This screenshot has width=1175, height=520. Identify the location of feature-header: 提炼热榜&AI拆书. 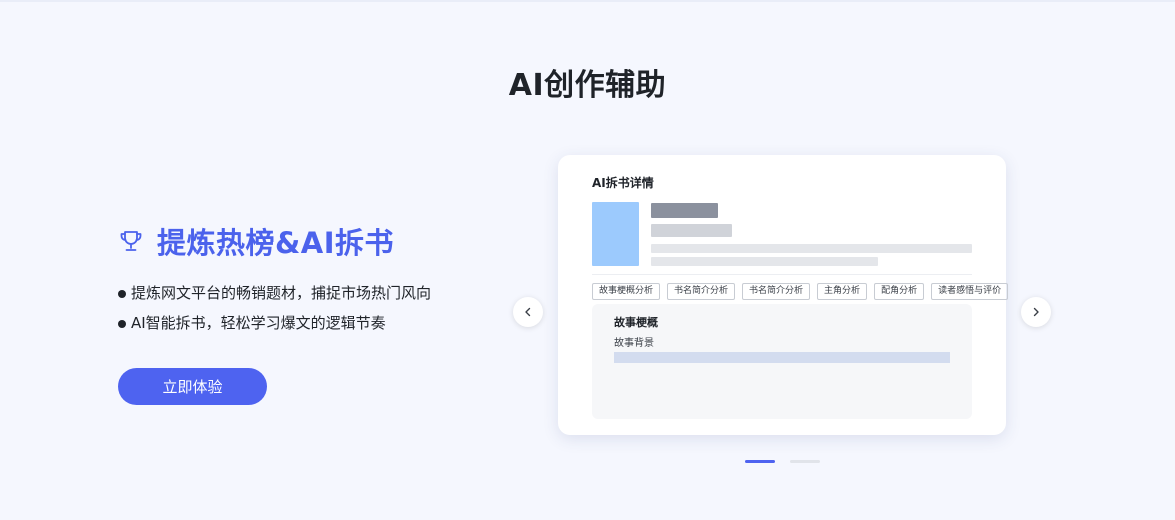
(318, 241).